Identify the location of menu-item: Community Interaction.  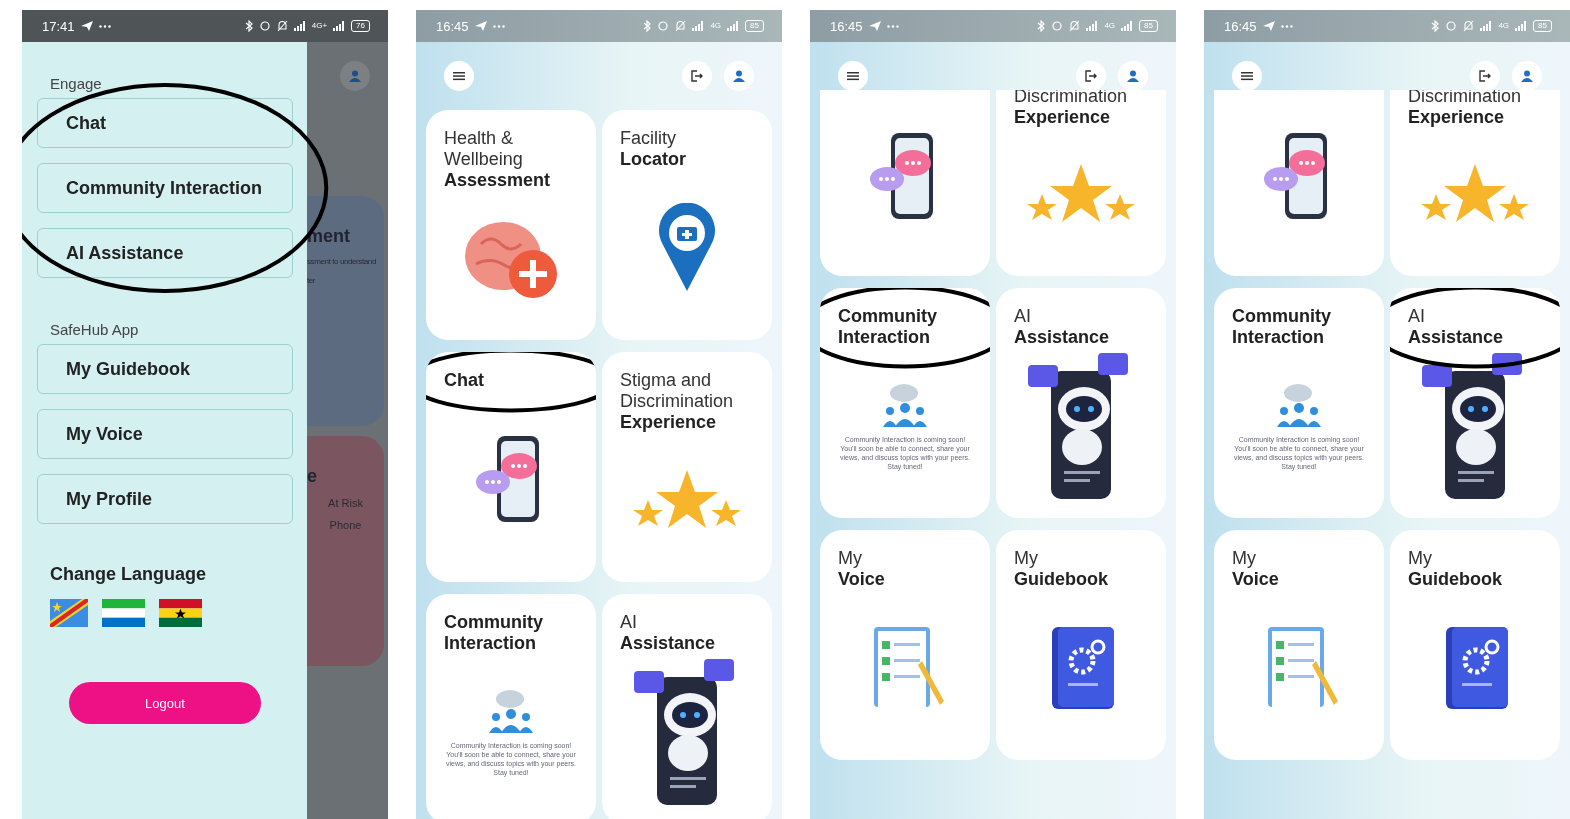
(165, 188).